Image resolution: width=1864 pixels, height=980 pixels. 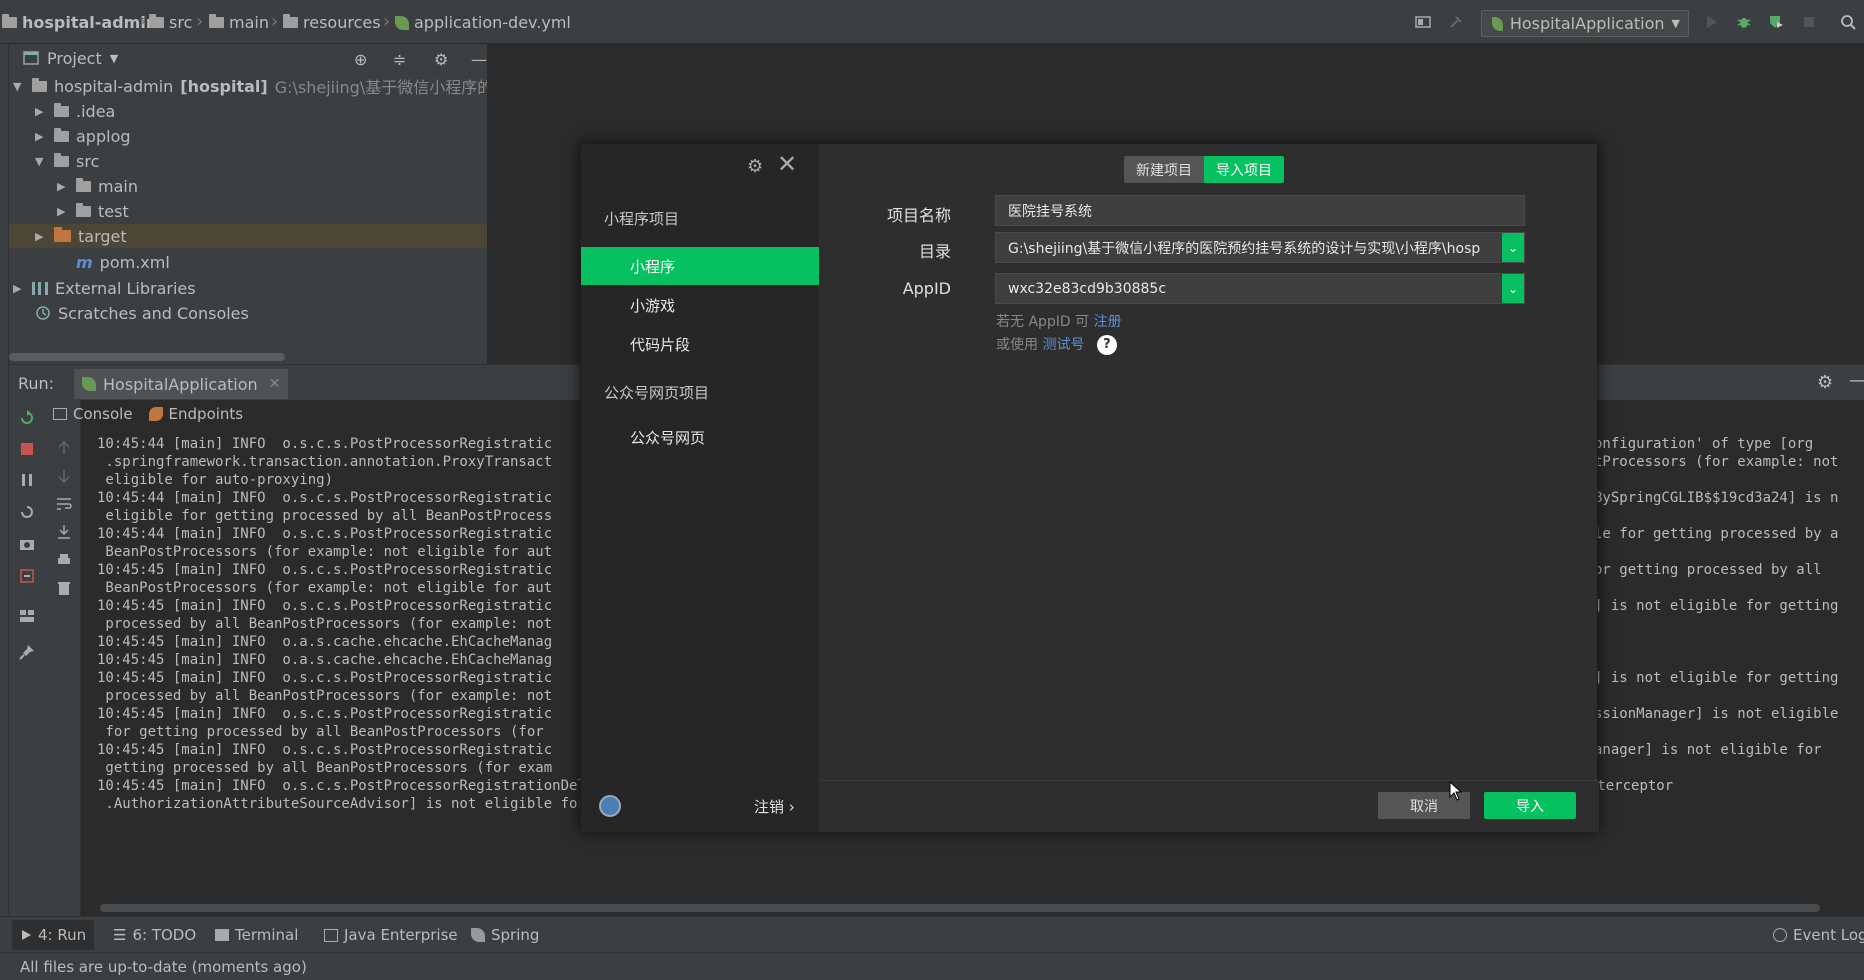 I want to click on project-icon, so click(x=31, y=58).